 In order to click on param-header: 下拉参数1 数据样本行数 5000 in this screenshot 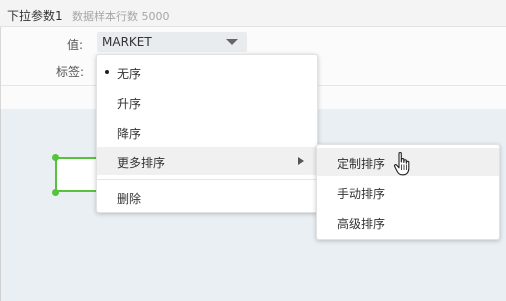, I will do `click(253, 13)`.